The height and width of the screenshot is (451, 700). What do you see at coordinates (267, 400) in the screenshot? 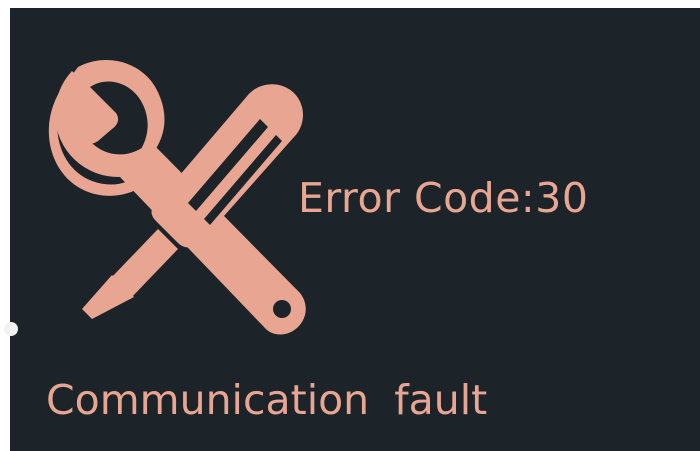
I see `fault-description: Communication fault` at bounding box center [267, 400].